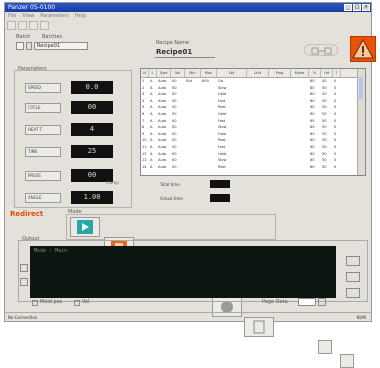  I want to click on table-header-cell: Unit, so click(258, 73).